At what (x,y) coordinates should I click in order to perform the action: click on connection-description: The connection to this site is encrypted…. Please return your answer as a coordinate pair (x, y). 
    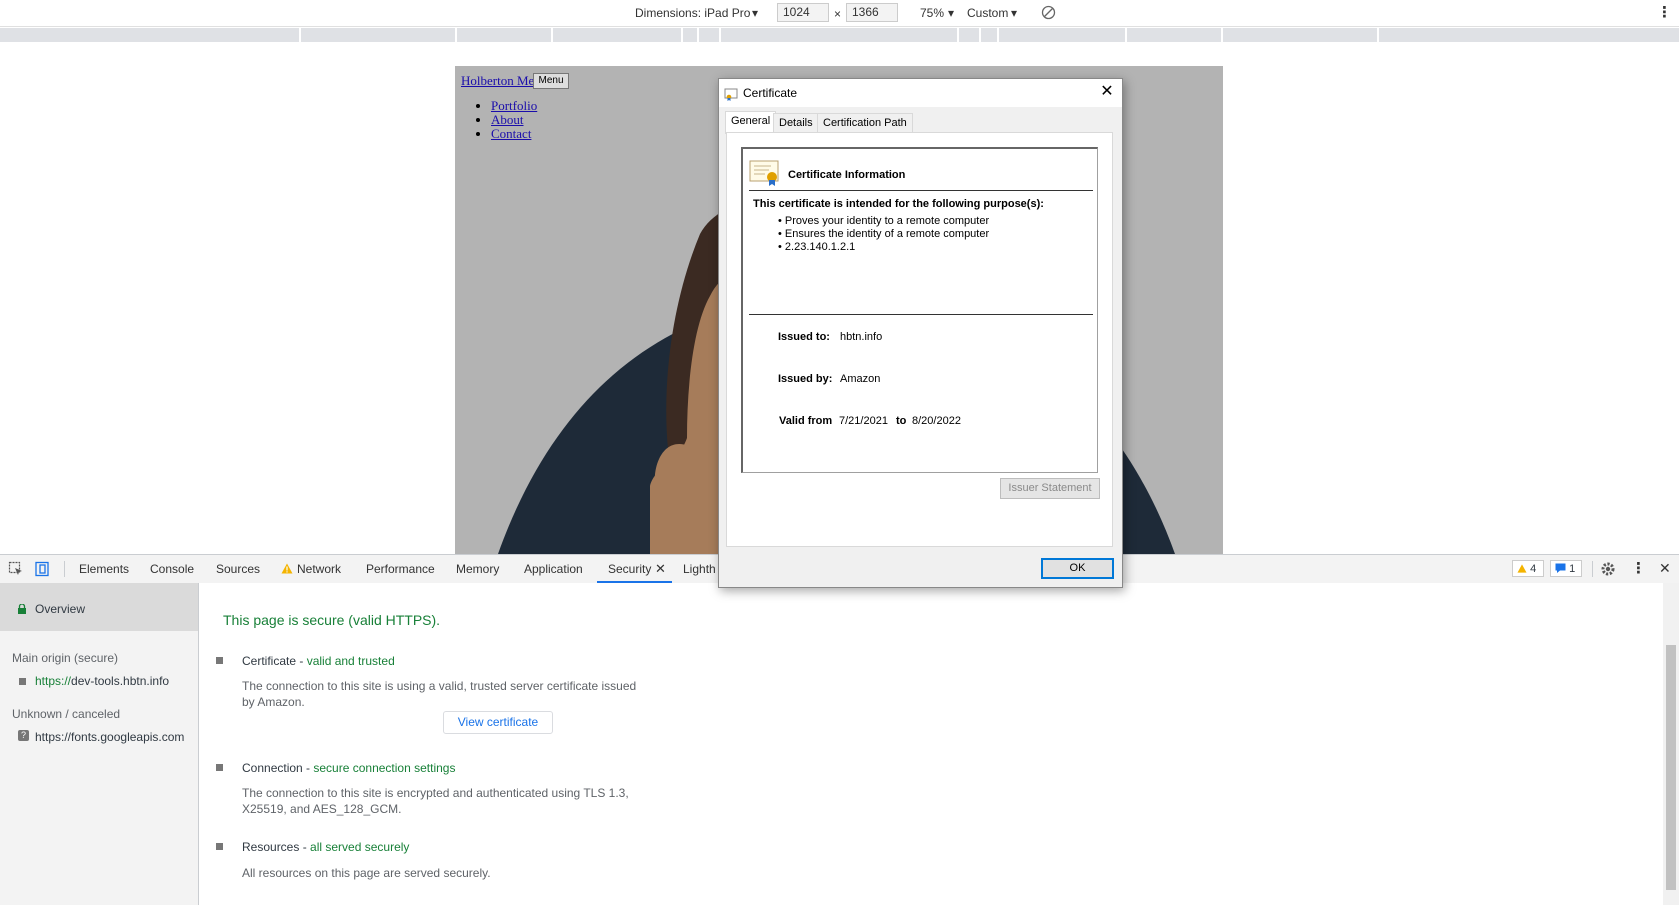
    Looking at the image, I should click on (435, 801).